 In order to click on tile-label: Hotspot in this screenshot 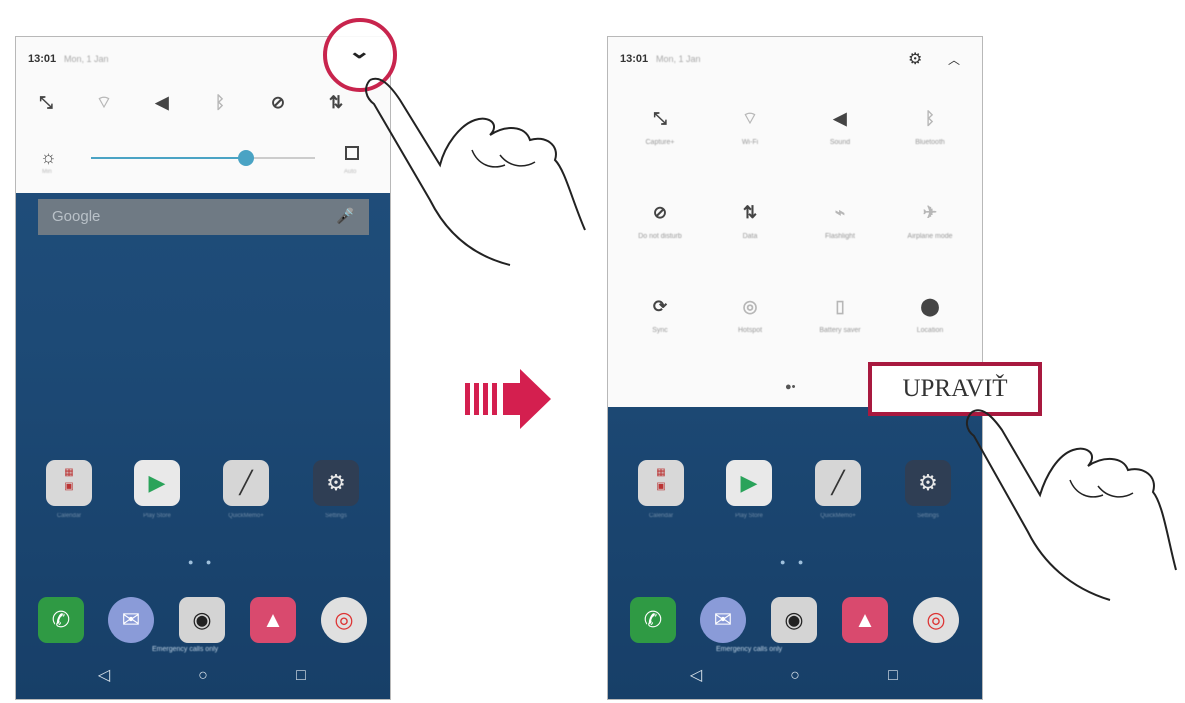, I will do `click(750, 330)`.